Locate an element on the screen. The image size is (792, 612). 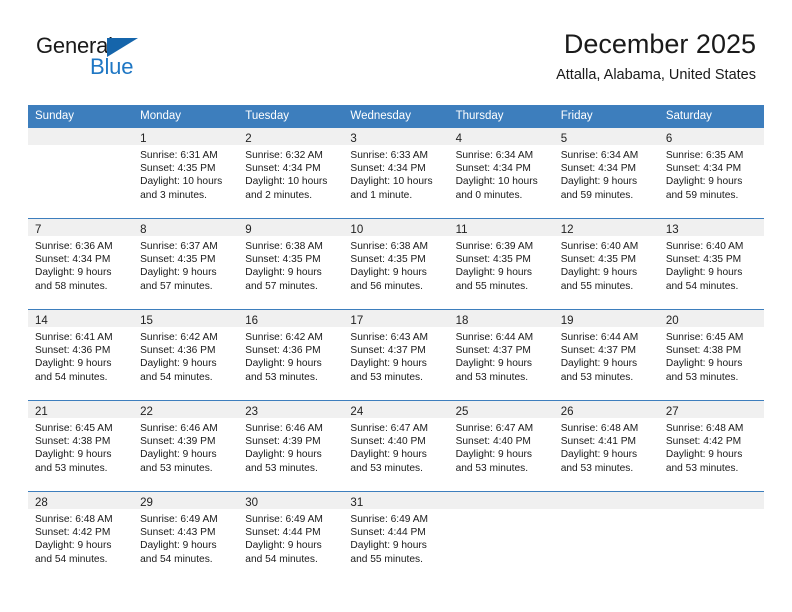
day-number-band is located at coordinates (501, 500).